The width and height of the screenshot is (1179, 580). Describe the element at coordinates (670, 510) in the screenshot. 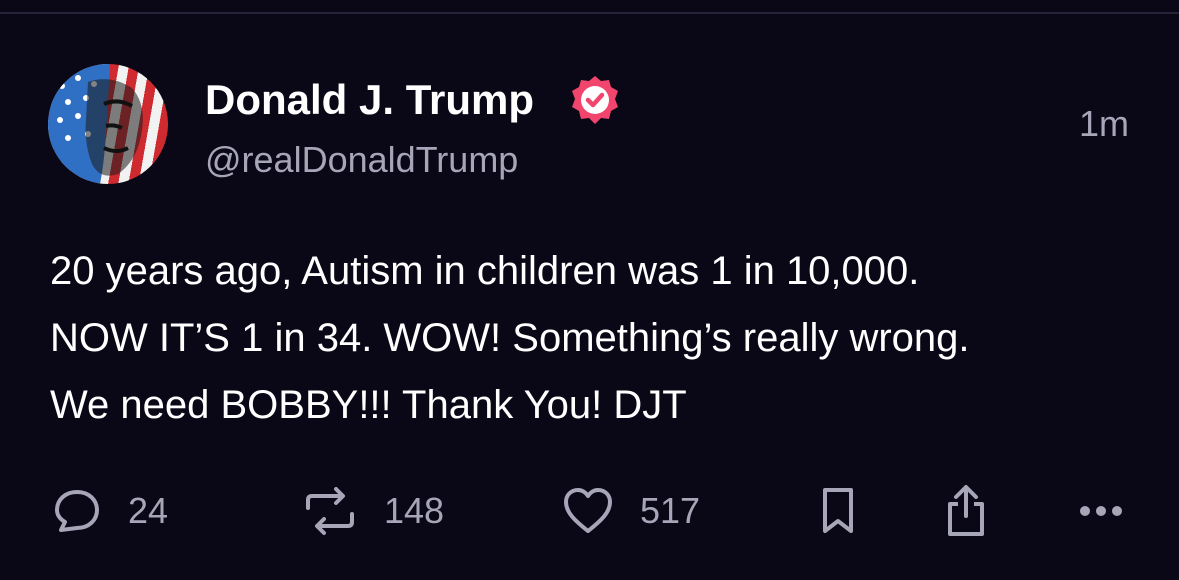

I see `like-count: 517` at that location.